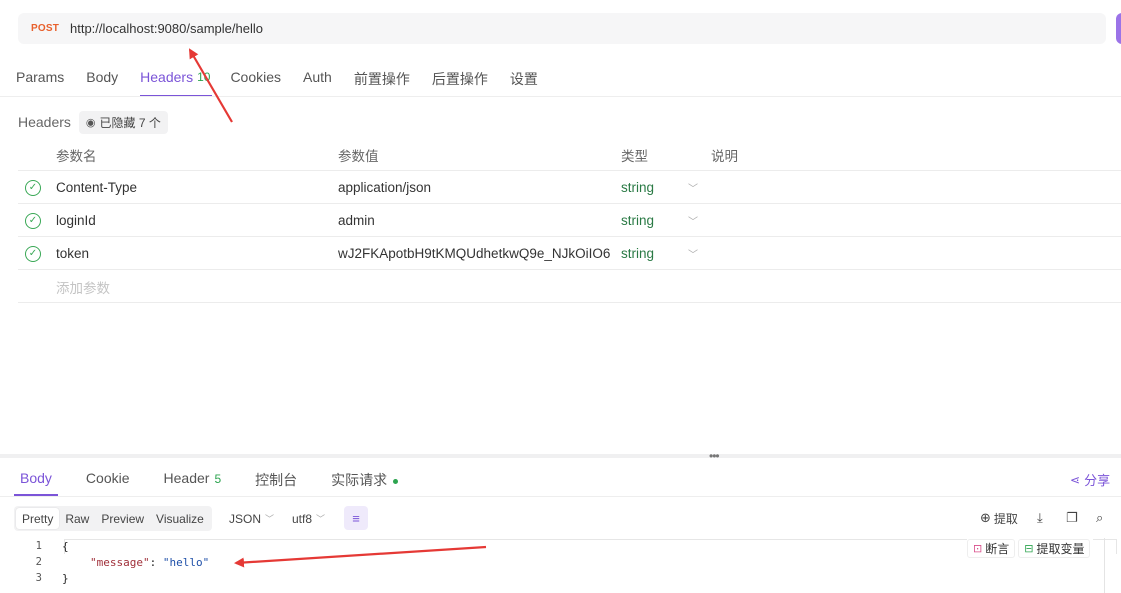 The height and width of the screenshot is (593, 1121). I want to click on response-tab-body: Body, so click(36, 478).